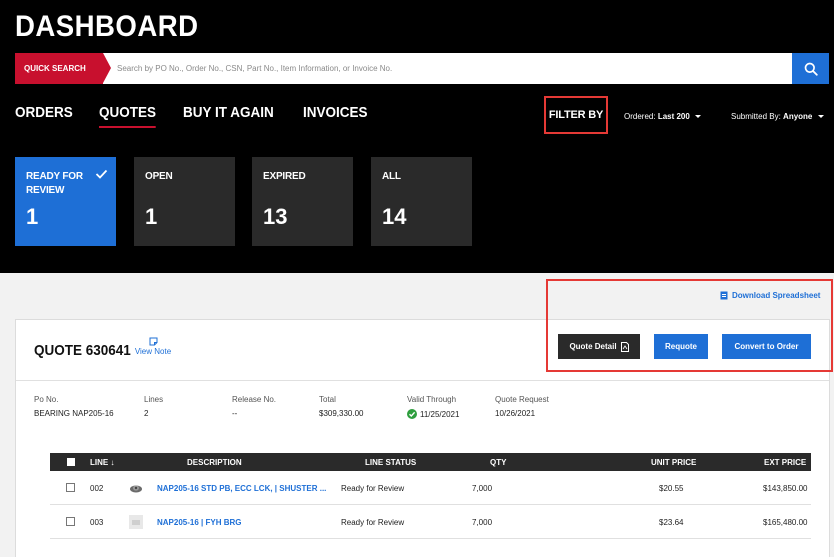  What do you see at coordinates (673, 116) in the screenshot?
I see `ordered-value: Last 200` at bounding box center [673, 116].